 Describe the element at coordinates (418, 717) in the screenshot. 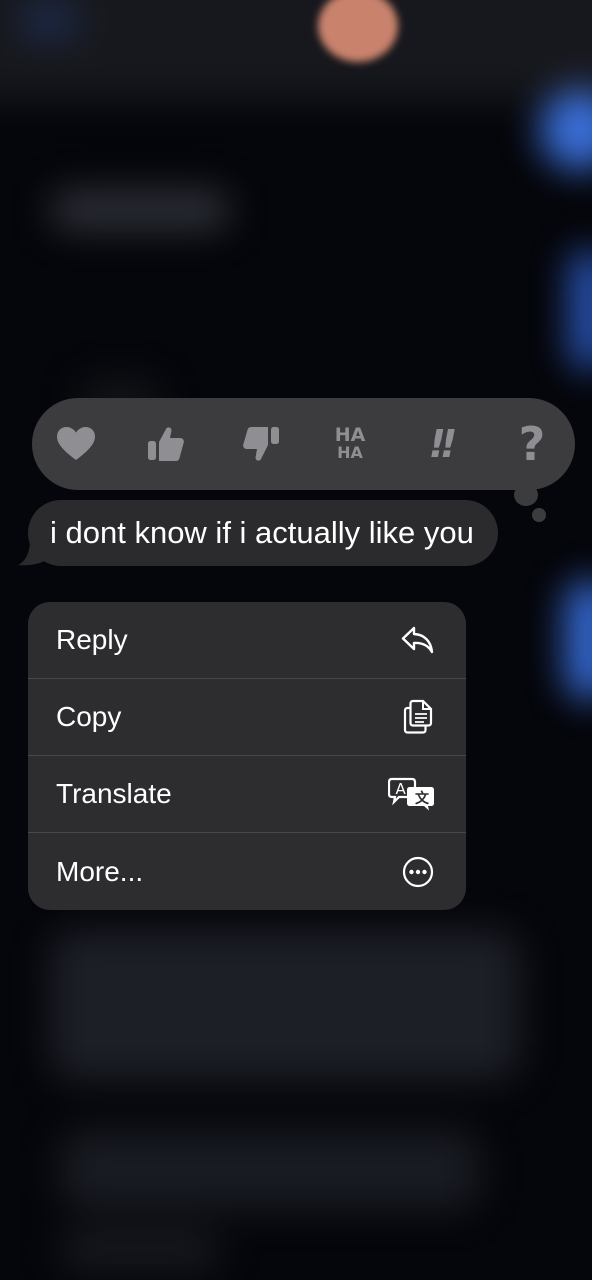

I see `copy-icon` at that location.